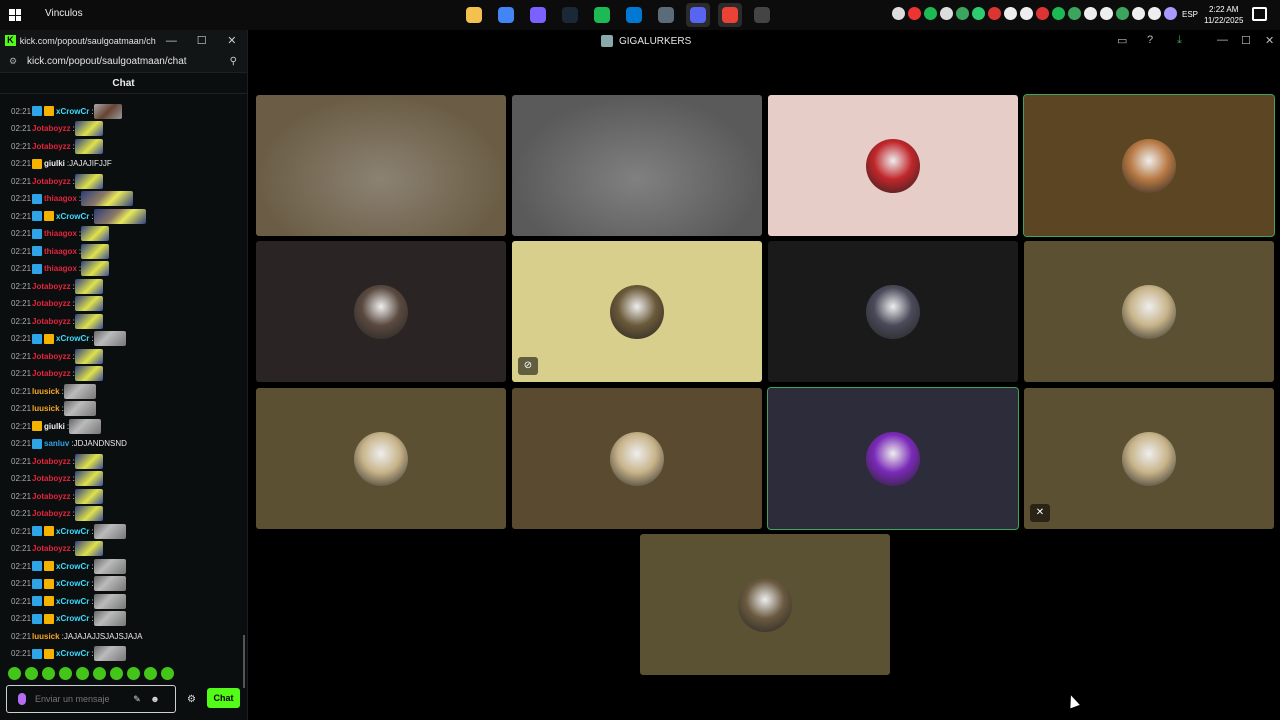 The width and height of the screenshot is (1280, 720). I want to click on store-icon, so click(634, 15).